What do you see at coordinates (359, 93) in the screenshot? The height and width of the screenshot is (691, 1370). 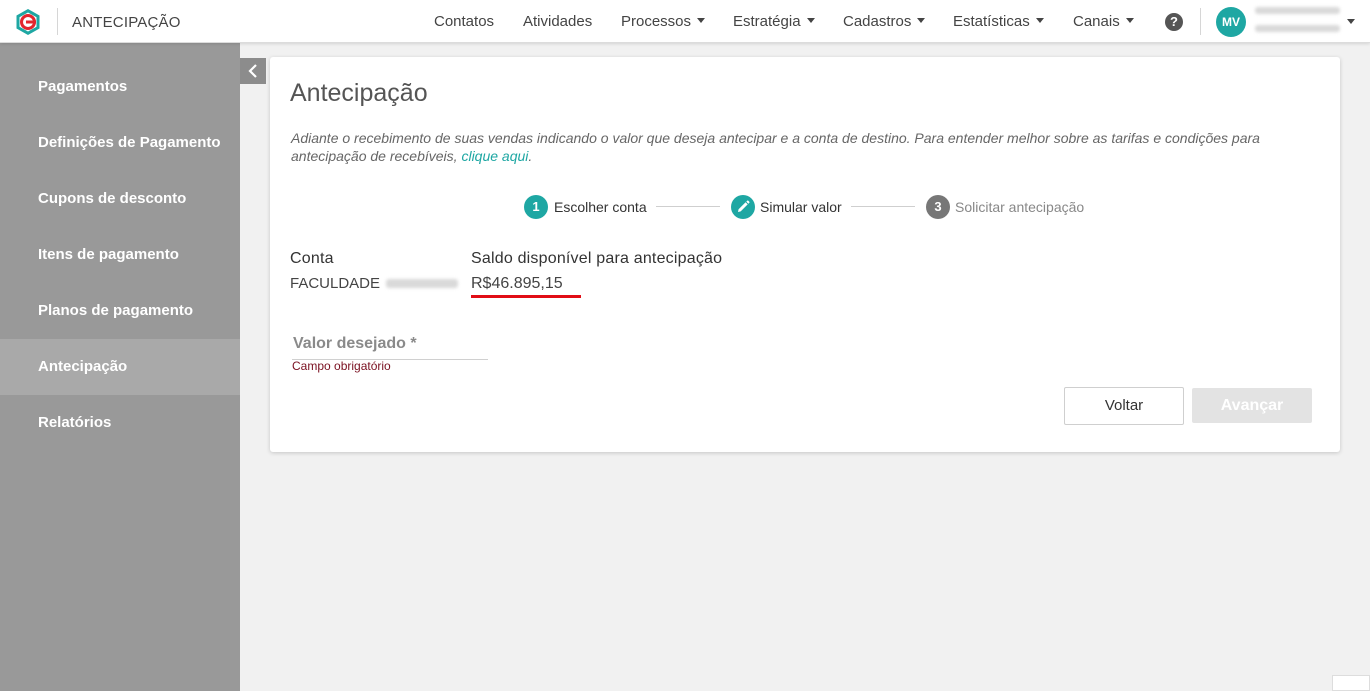 I see `page-title: Antecipação` at bounding box center [359, 93].